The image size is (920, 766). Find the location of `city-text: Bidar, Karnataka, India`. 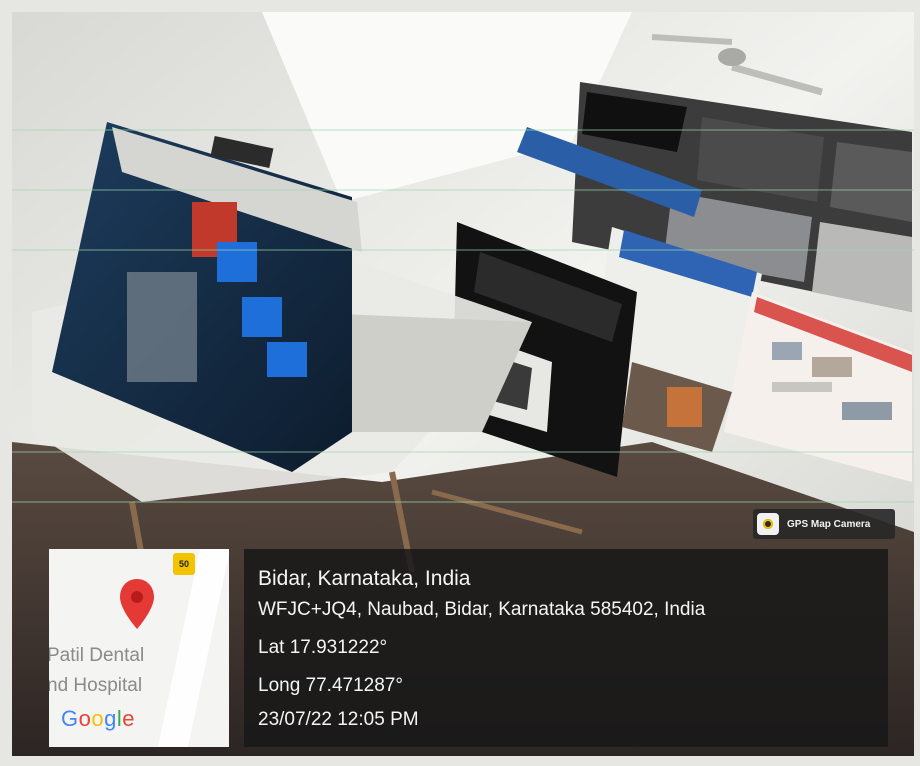

city-text: Bidar, Karnataka, India is located at coordinates (364, 578).